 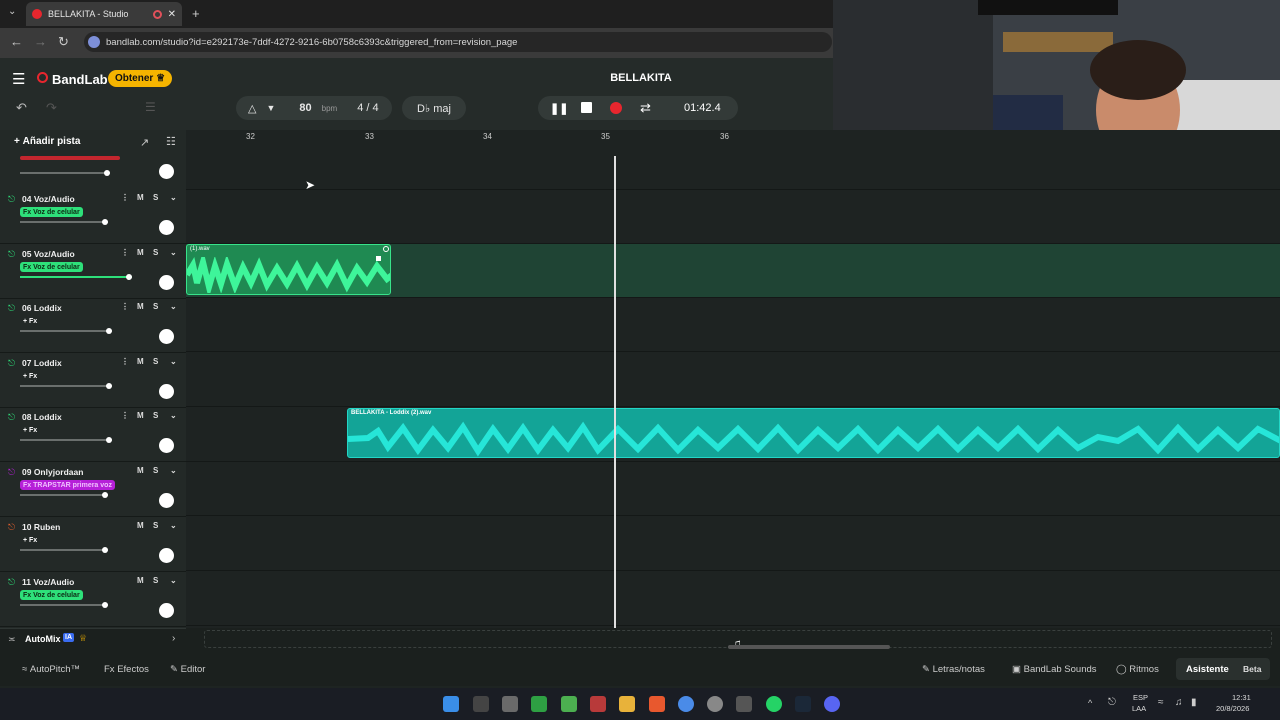 I want to click on tray-chevron-icon: ^, so click(x=1090, y=703).